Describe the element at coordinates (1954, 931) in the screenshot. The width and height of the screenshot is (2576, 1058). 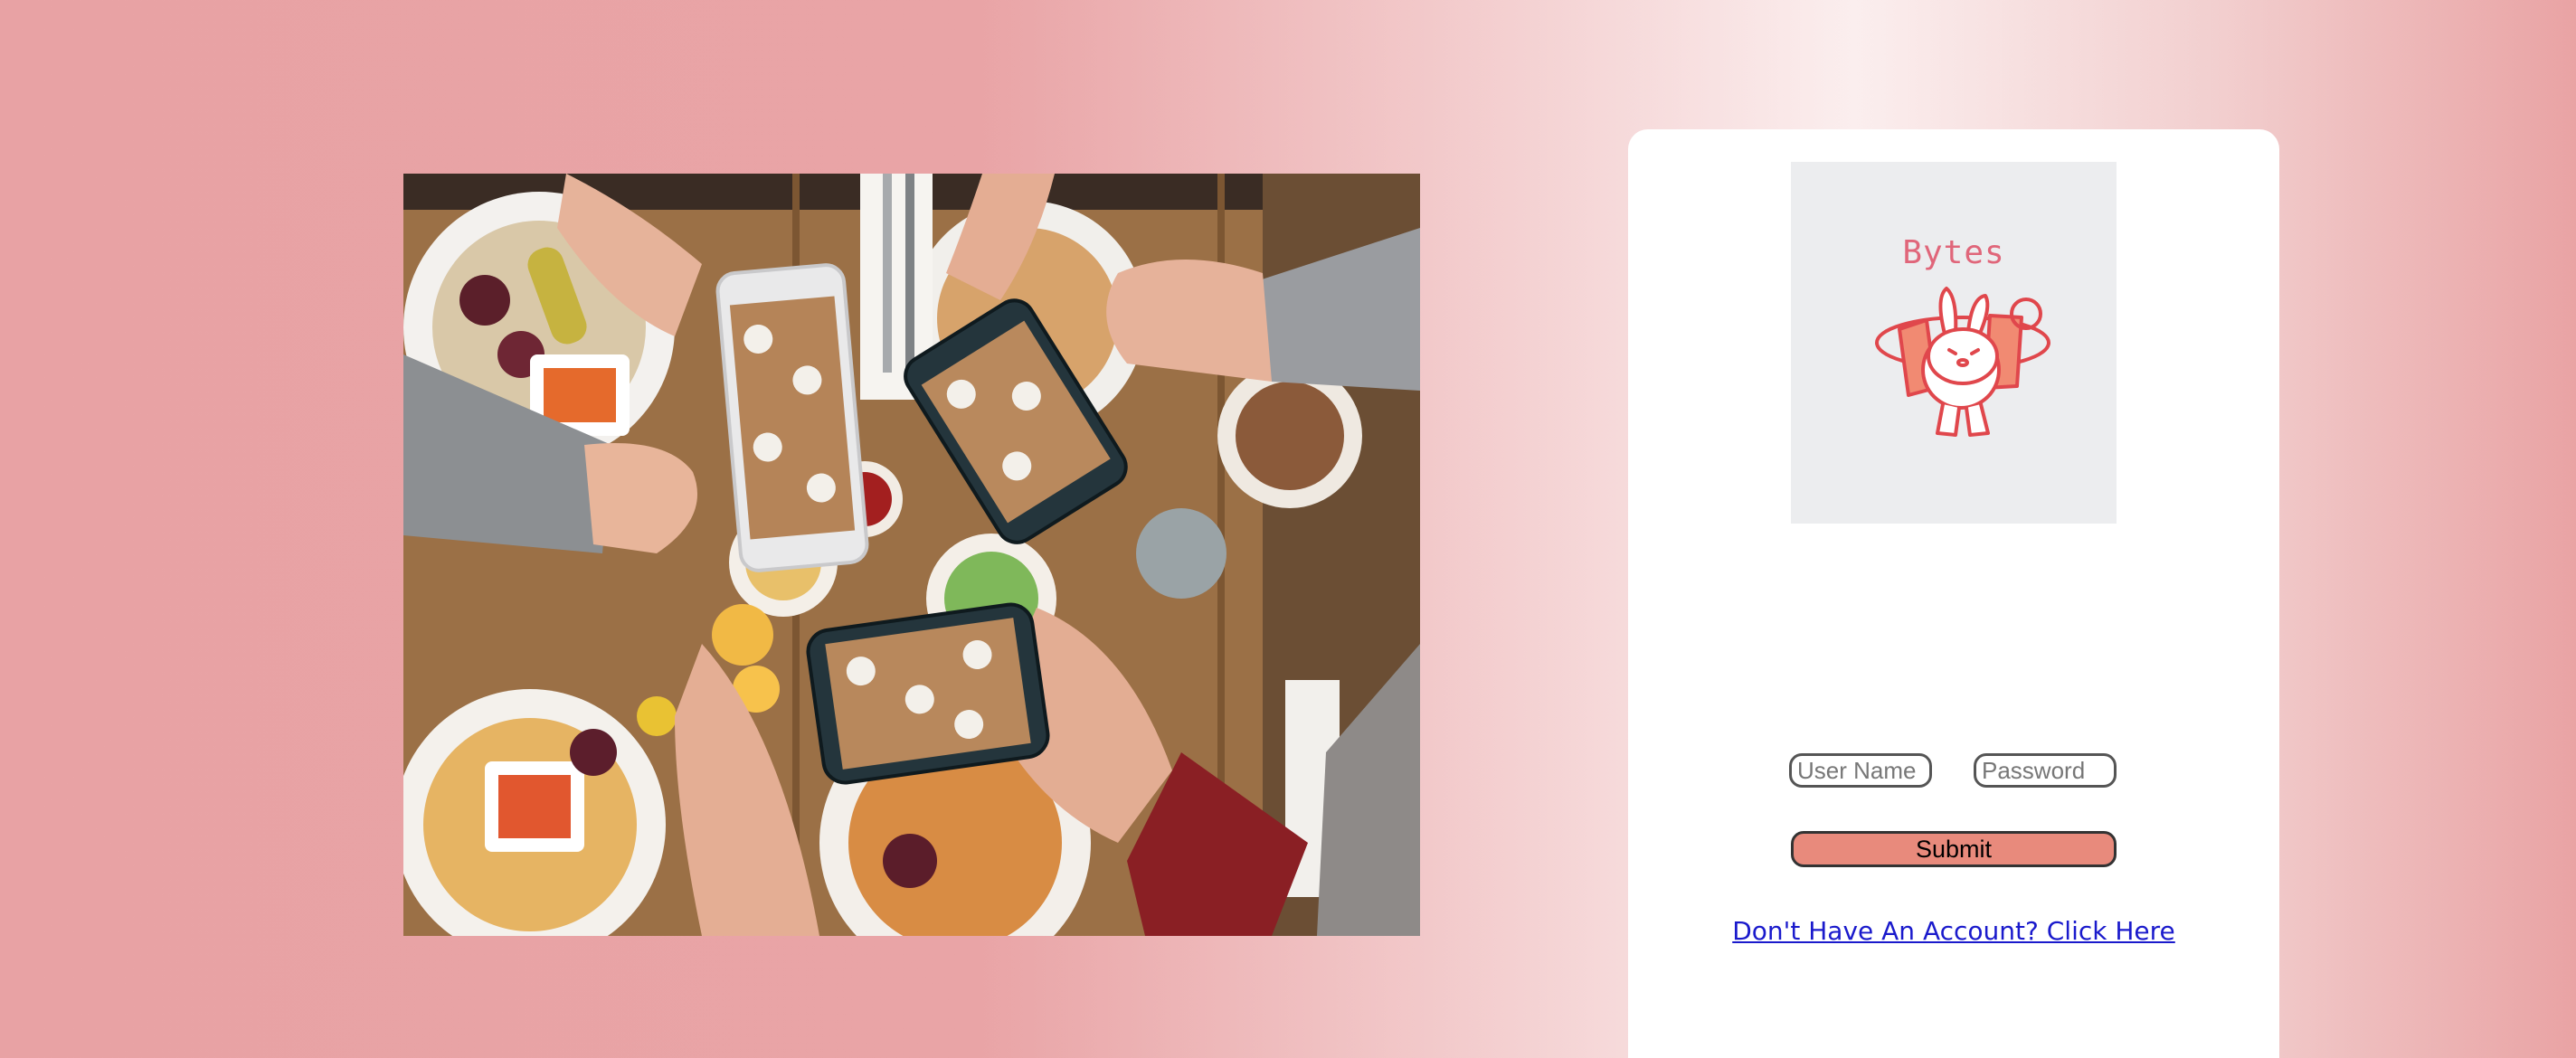
I see `signup-link: Don't Have An Account? Click Here` at that location.